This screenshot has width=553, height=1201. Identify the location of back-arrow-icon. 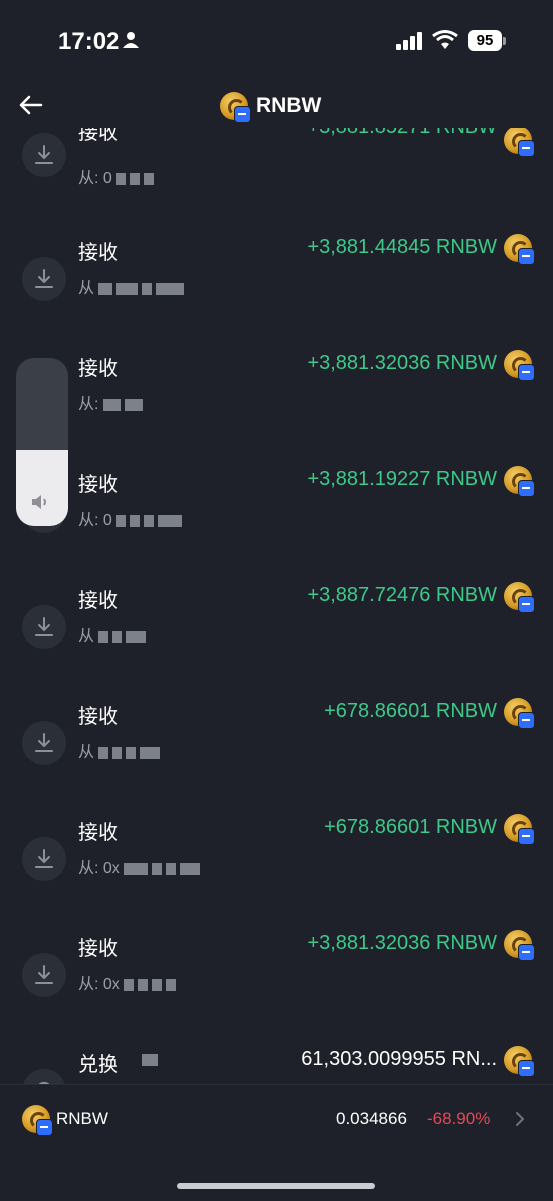
(31, 105).